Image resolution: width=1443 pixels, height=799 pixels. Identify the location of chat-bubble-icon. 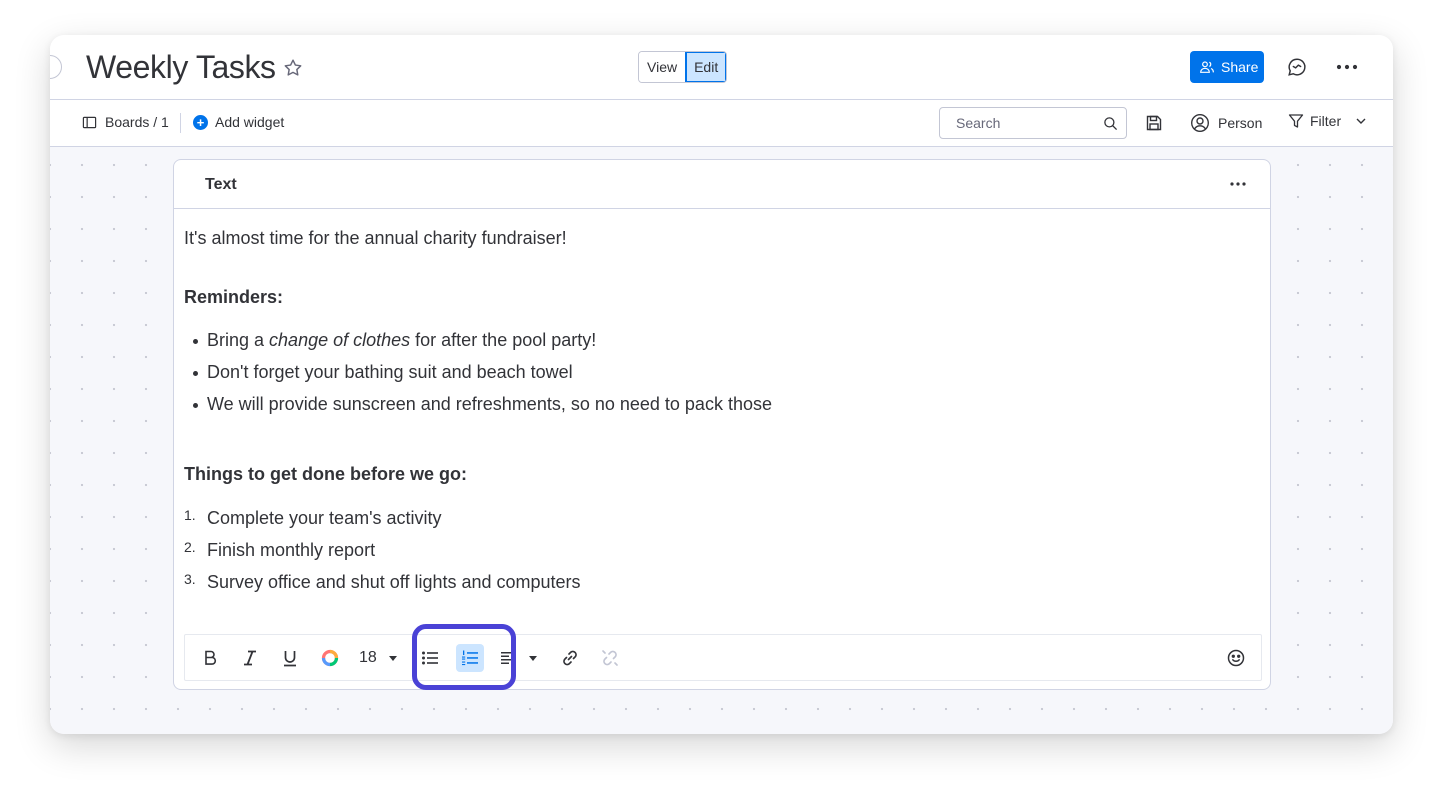
(1297, 67).